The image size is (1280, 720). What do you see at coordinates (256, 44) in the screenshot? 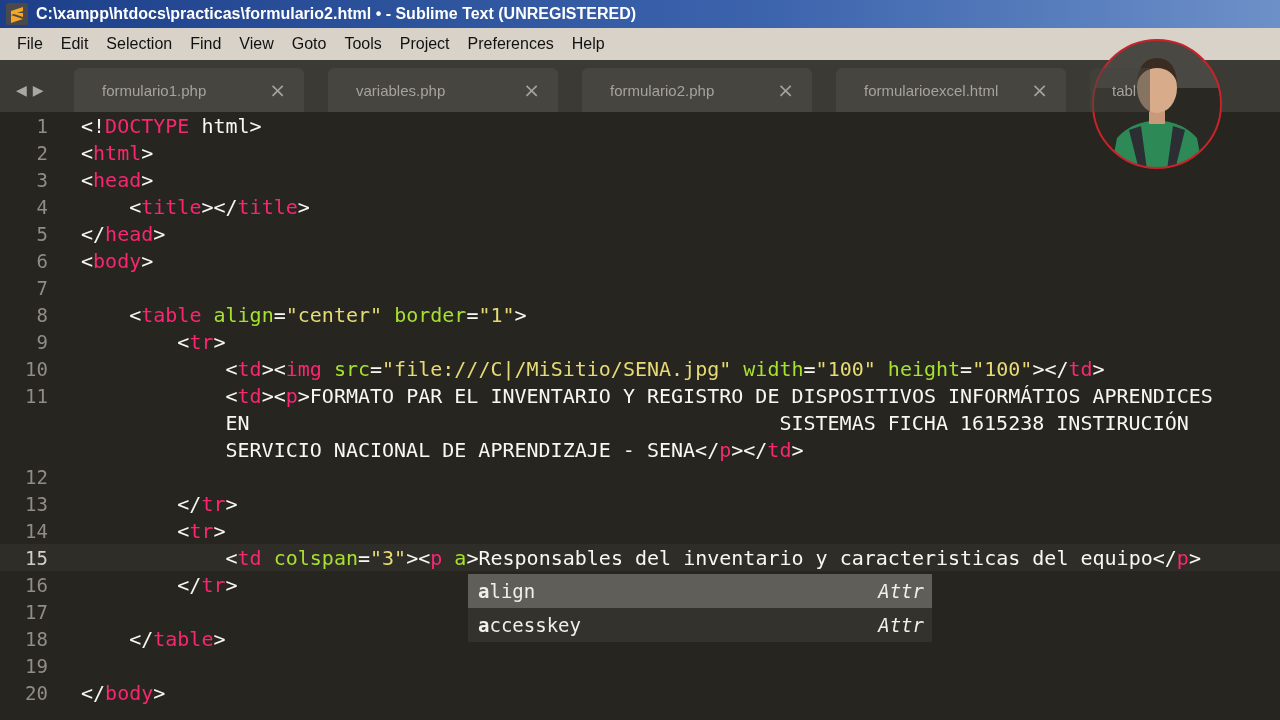
I see `menu-item: View` at bounding box center [256, 44].